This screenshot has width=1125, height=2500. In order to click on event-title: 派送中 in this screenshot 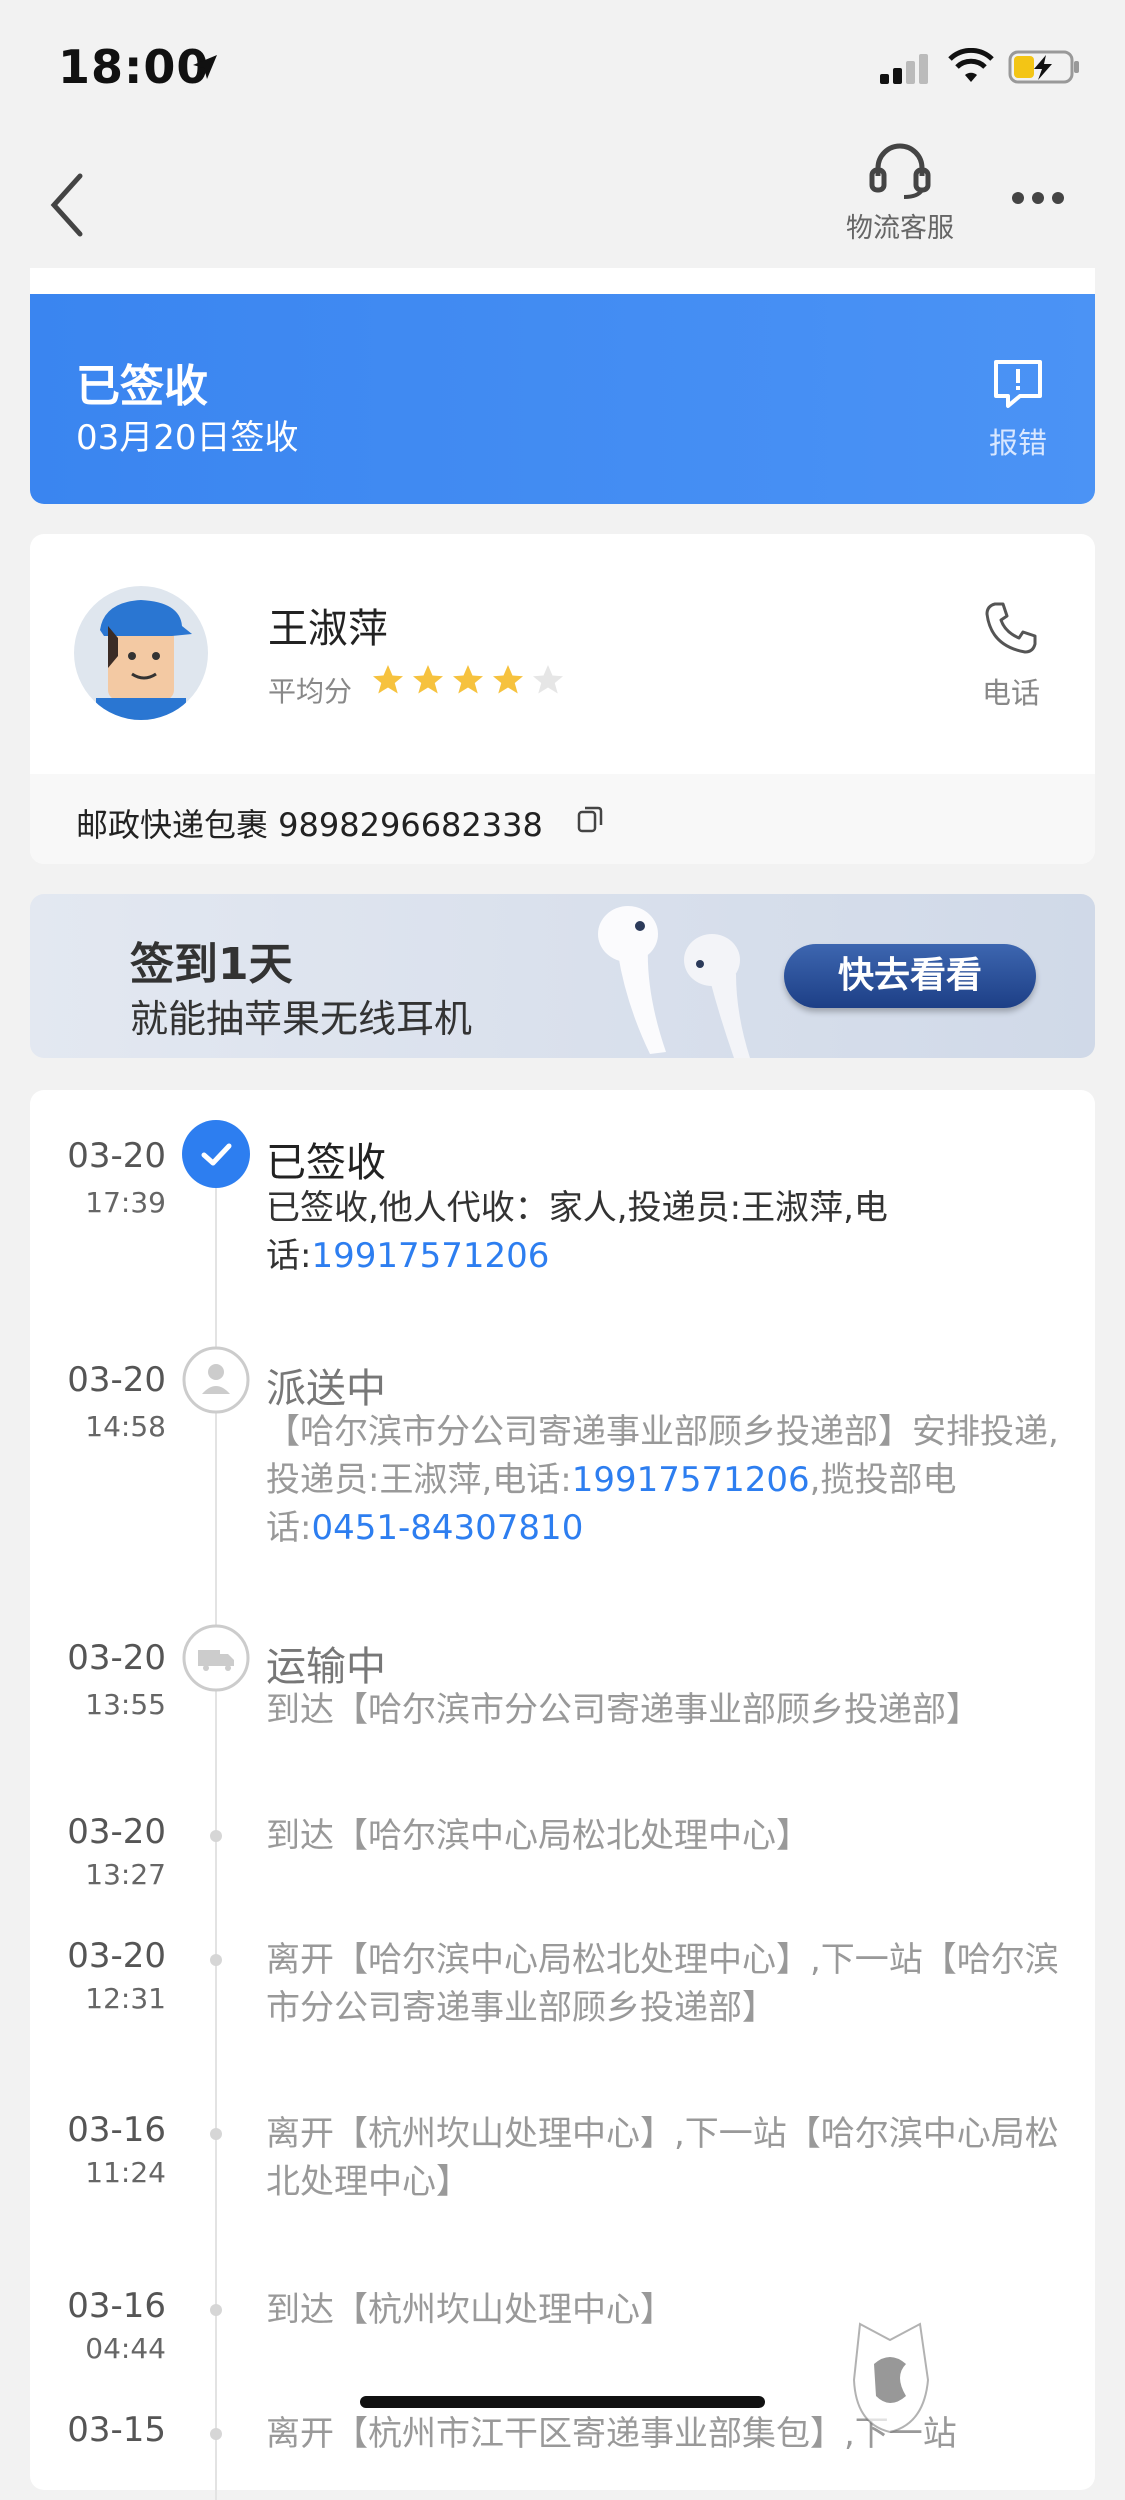, I will do `click(326, 1389)`.